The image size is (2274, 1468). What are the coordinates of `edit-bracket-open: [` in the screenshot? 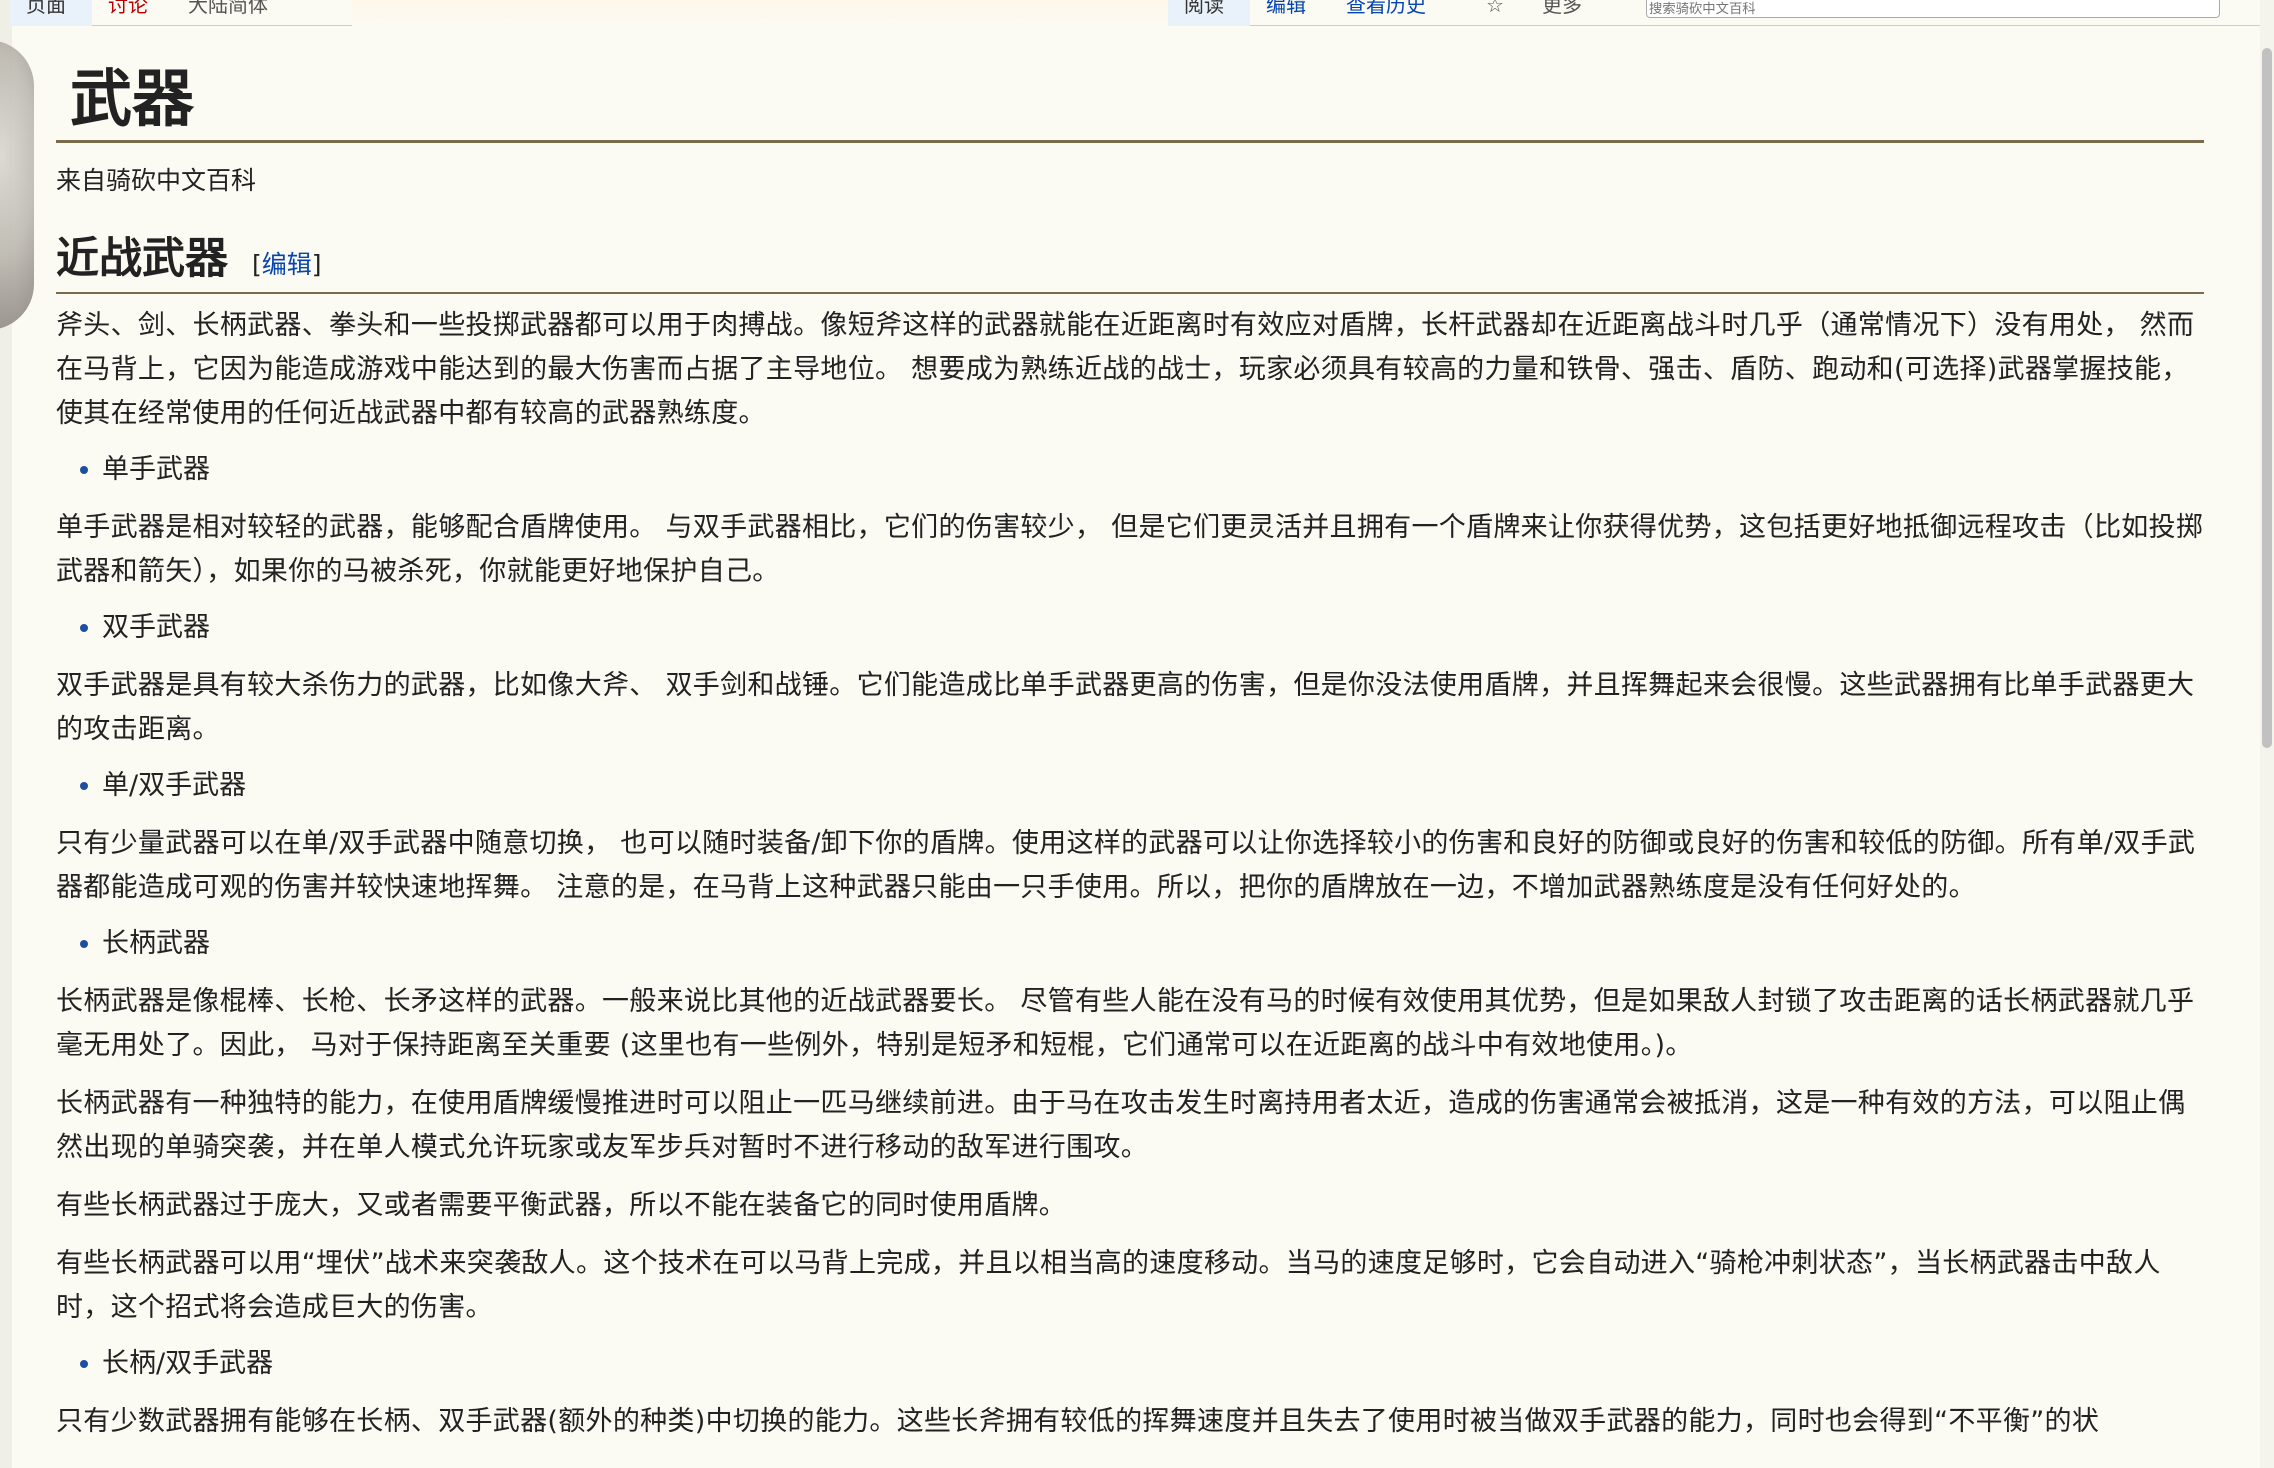 It's located at (257, 264).